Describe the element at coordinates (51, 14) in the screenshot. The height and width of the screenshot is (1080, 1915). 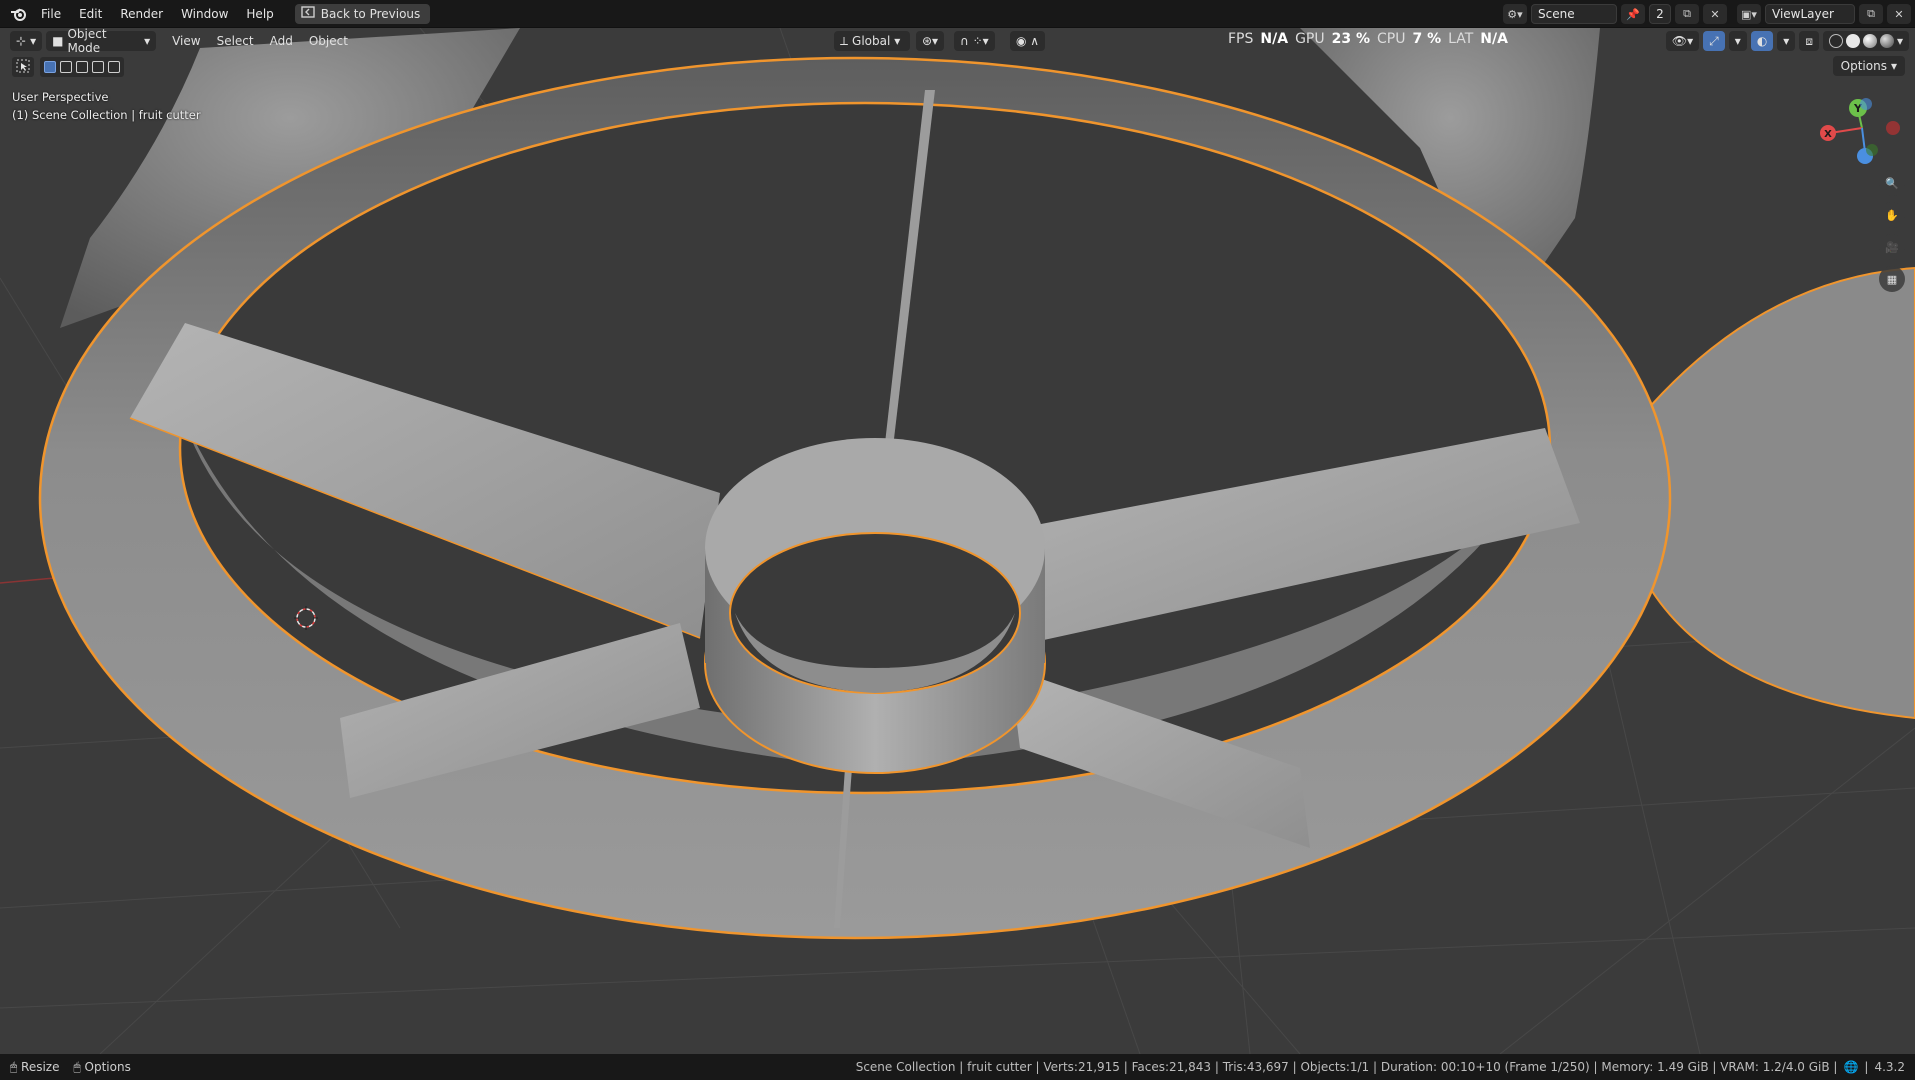
I see `menu-file: File` at that location.